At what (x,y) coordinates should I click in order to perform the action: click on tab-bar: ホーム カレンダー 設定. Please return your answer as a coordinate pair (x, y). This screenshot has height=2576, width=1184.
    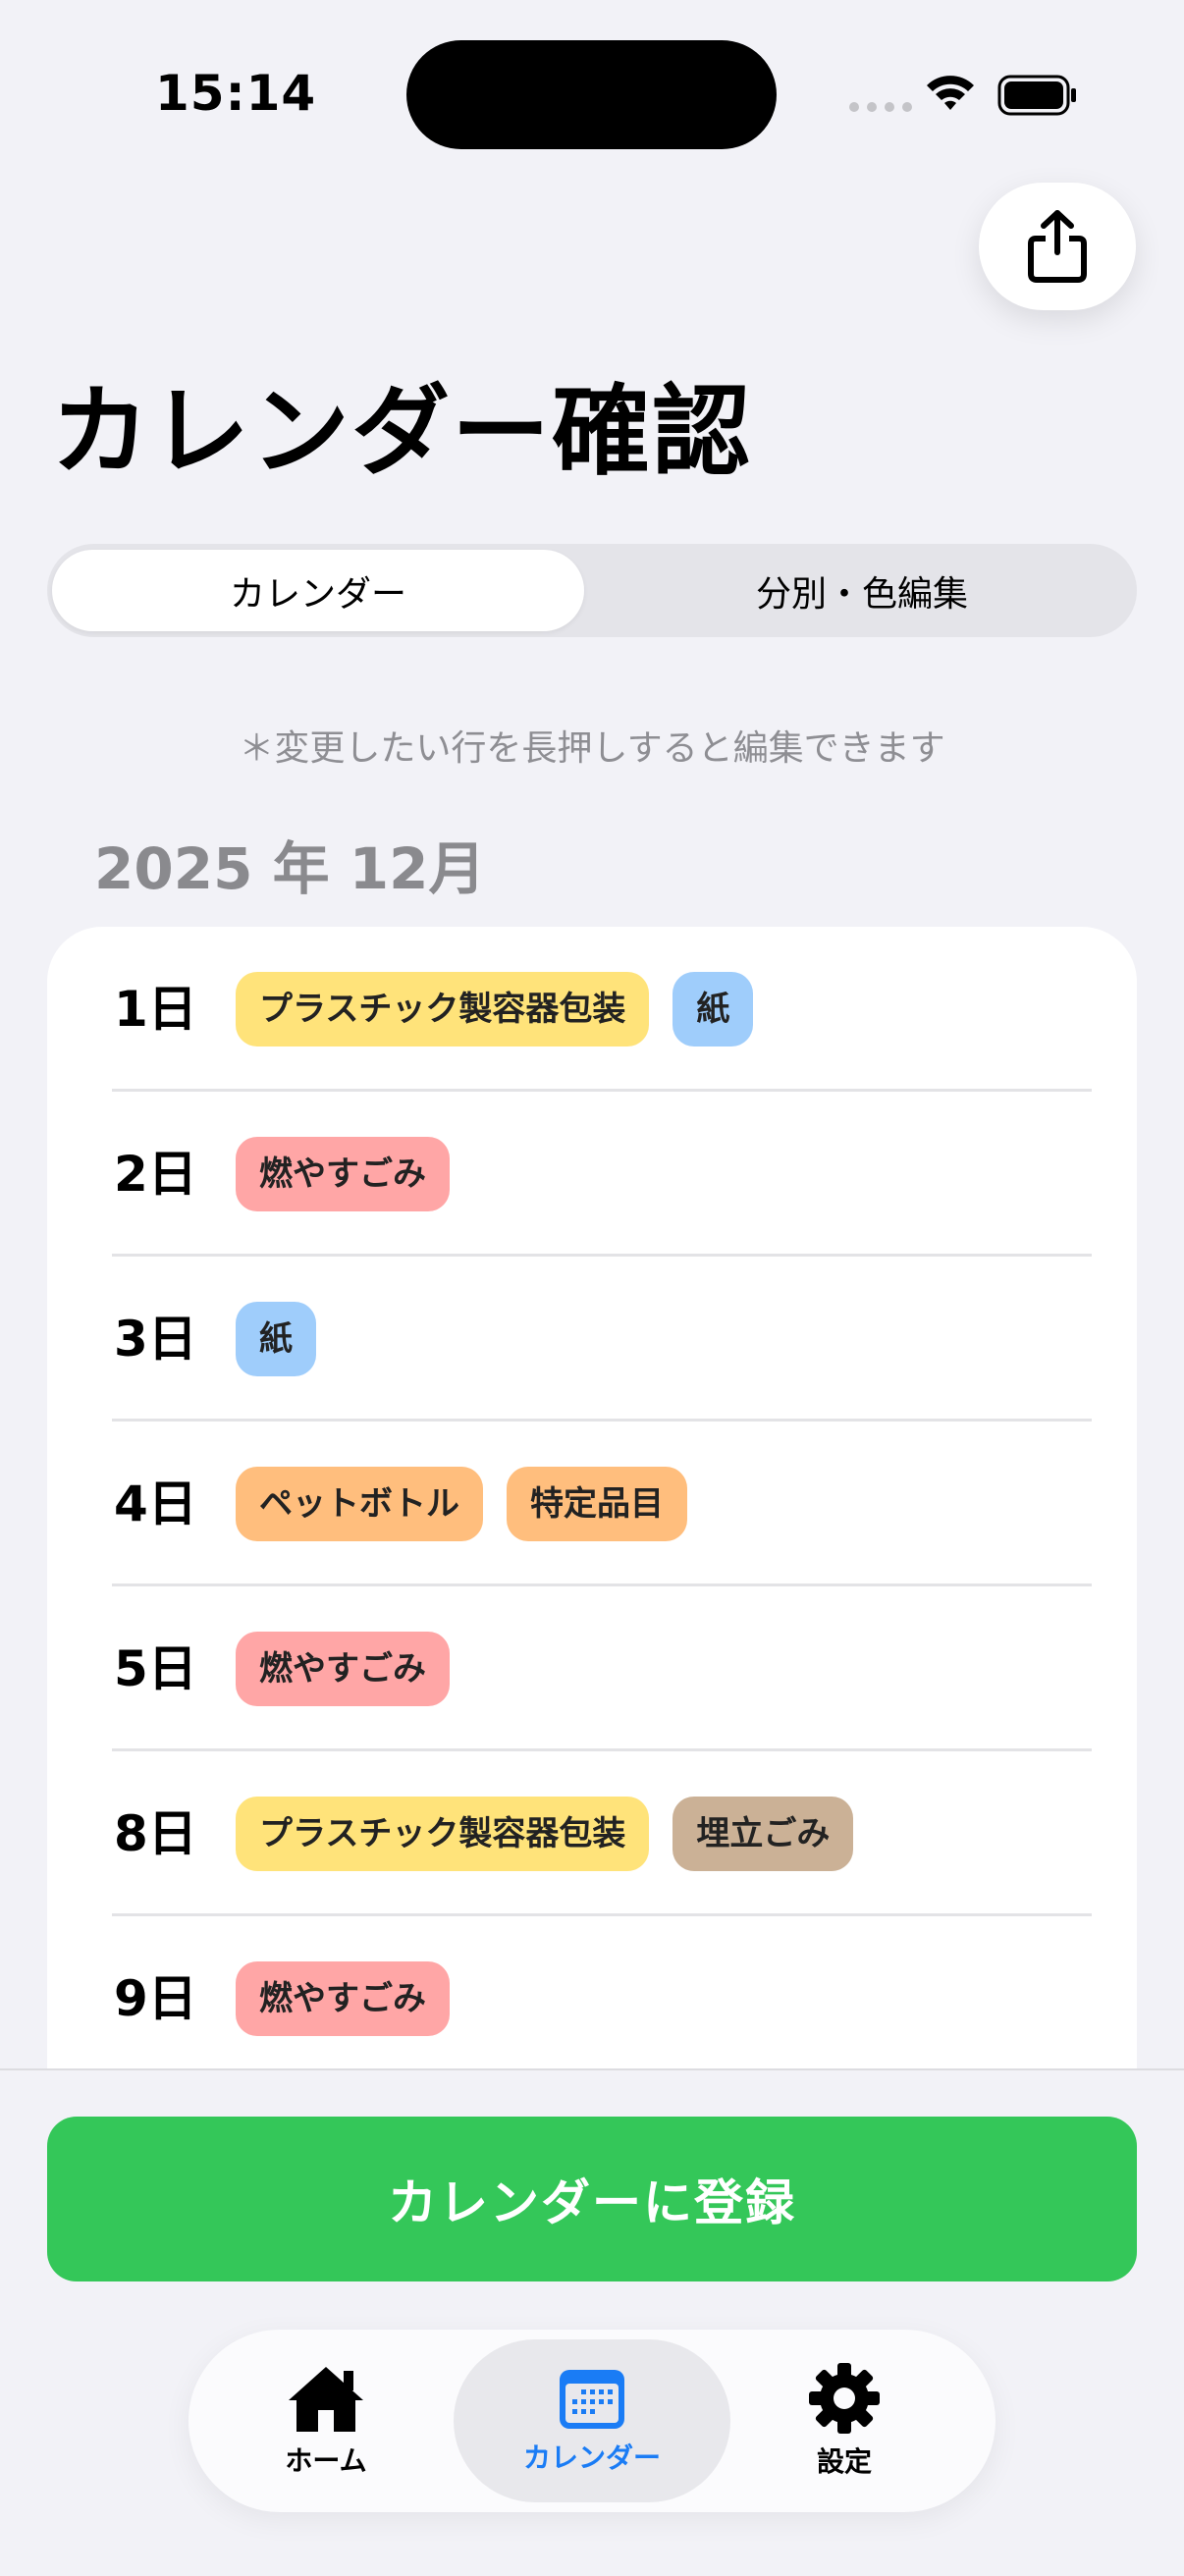
    Looking at the image, I should click on (592, 2421).